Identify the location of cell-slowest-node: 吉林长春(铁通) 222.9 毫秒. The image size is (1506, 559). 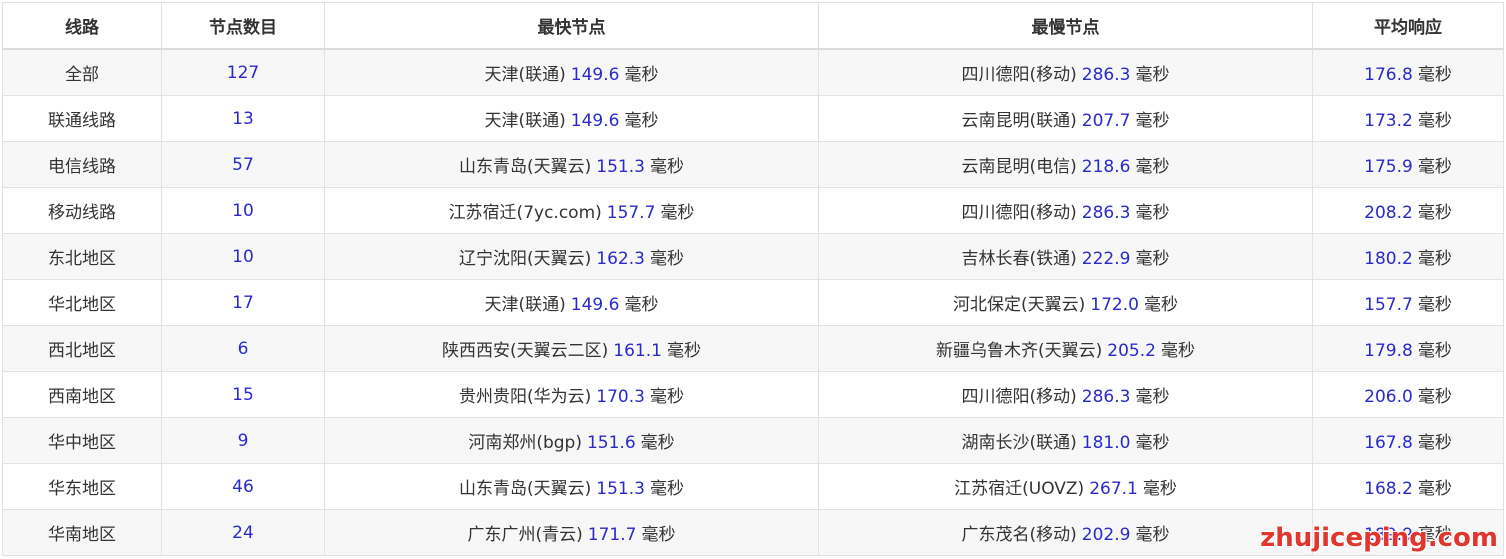
(1065, 256).